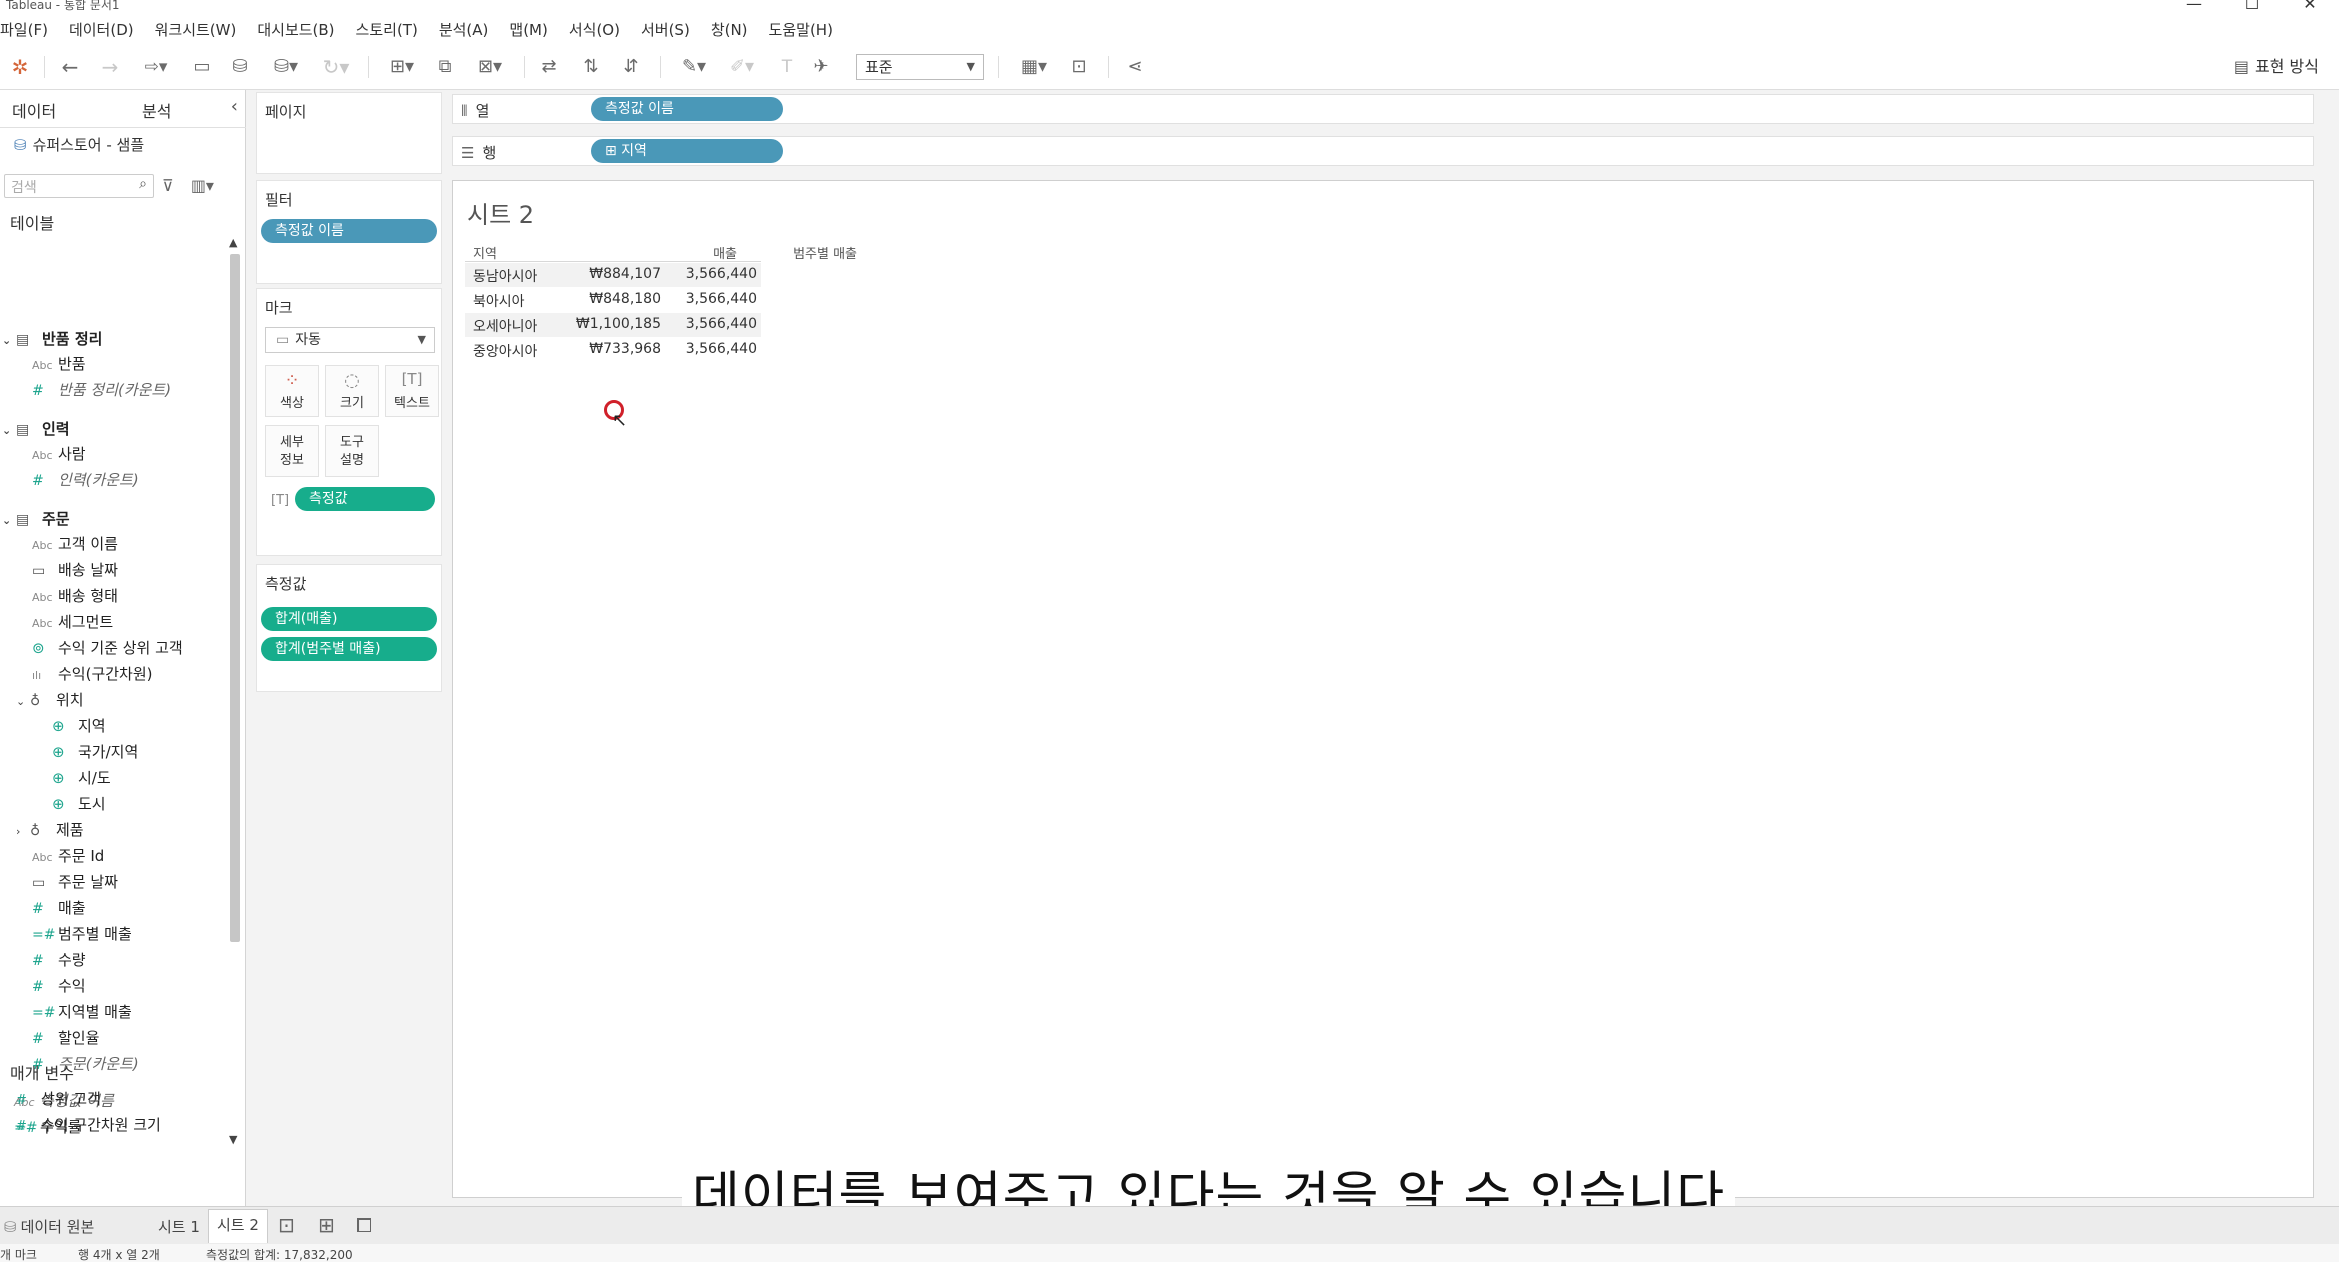  Describe the element at coordinates (682, 252) in the screenshot. I see `column-header-sales: 매출` at that location.